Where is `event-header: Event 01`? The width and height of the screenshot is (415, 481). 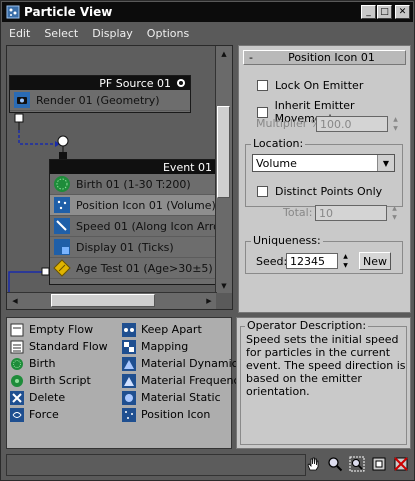
event-header: Event 01 is located at coordinates (133, 167).